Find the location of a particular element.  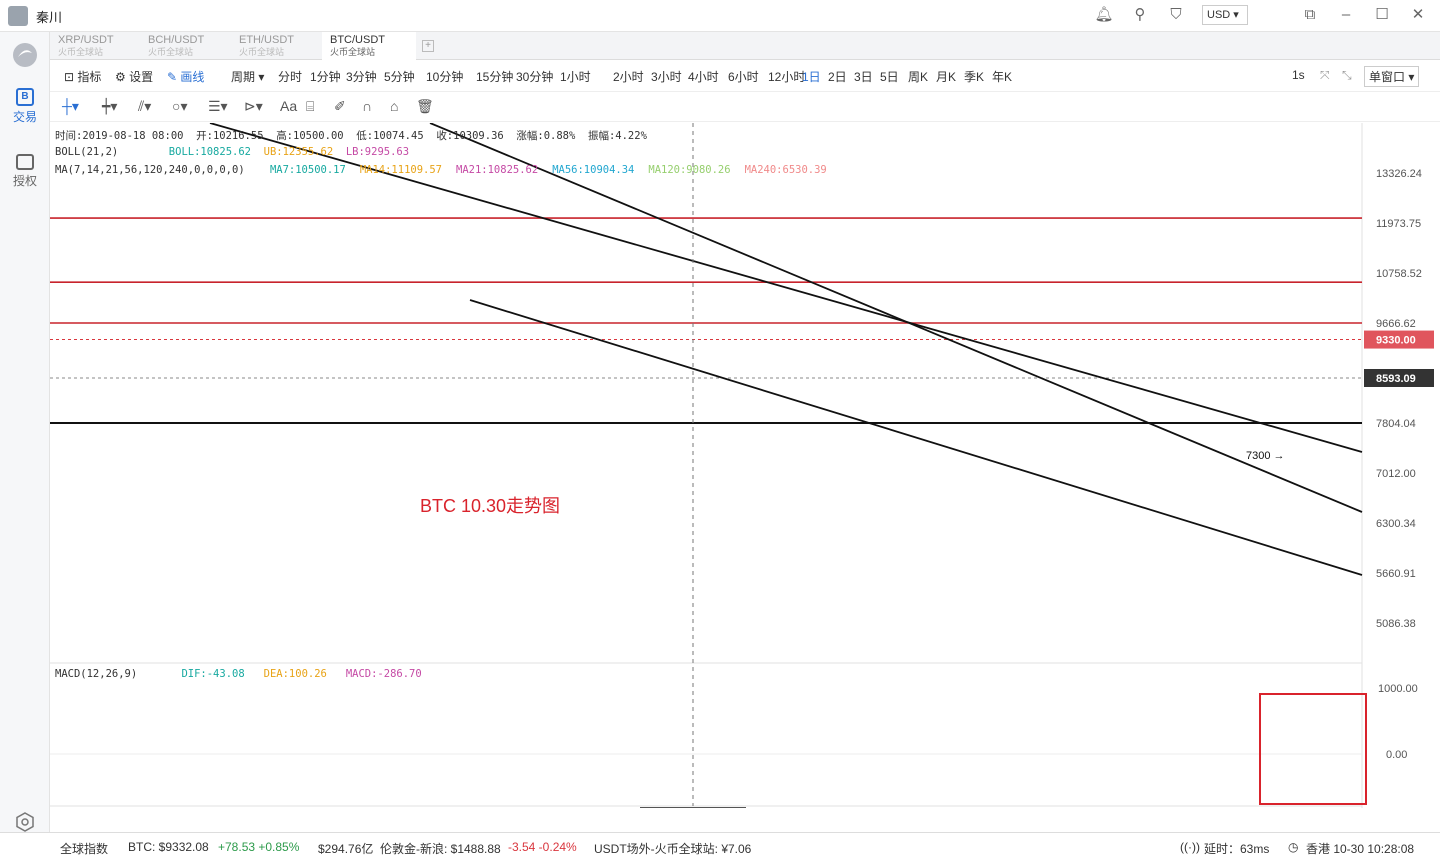

tab-btc: BTC/USDT 火币全球站 is located at coordinates (369, 46).